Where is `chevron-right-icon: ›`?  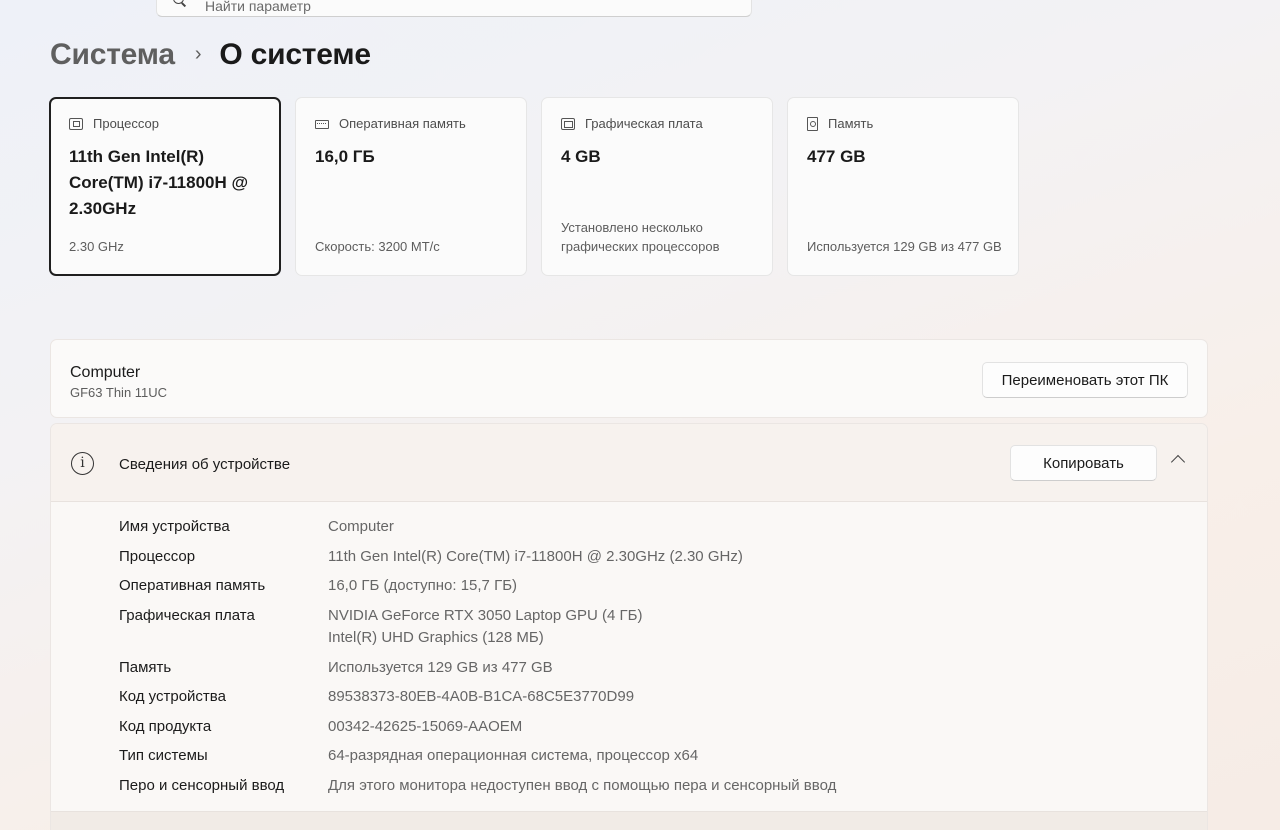
chevron-right-icon: › is located at coordinates (198, 53).